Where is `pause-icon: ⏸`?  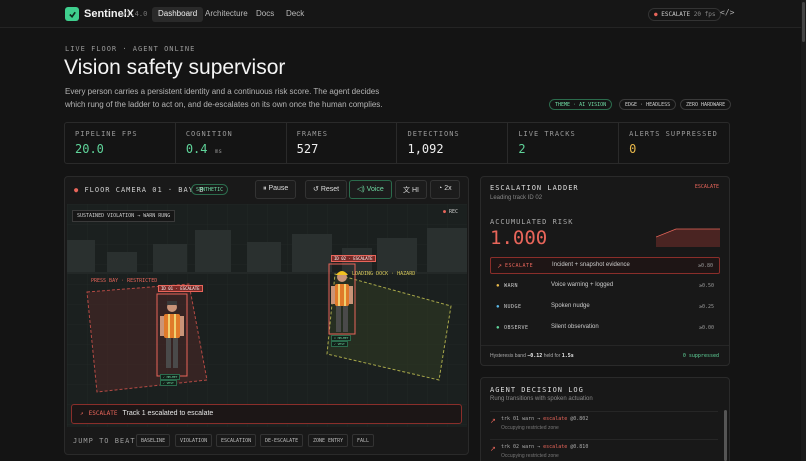
pause-icon: ⏸ is located at coordinates (265, 188).